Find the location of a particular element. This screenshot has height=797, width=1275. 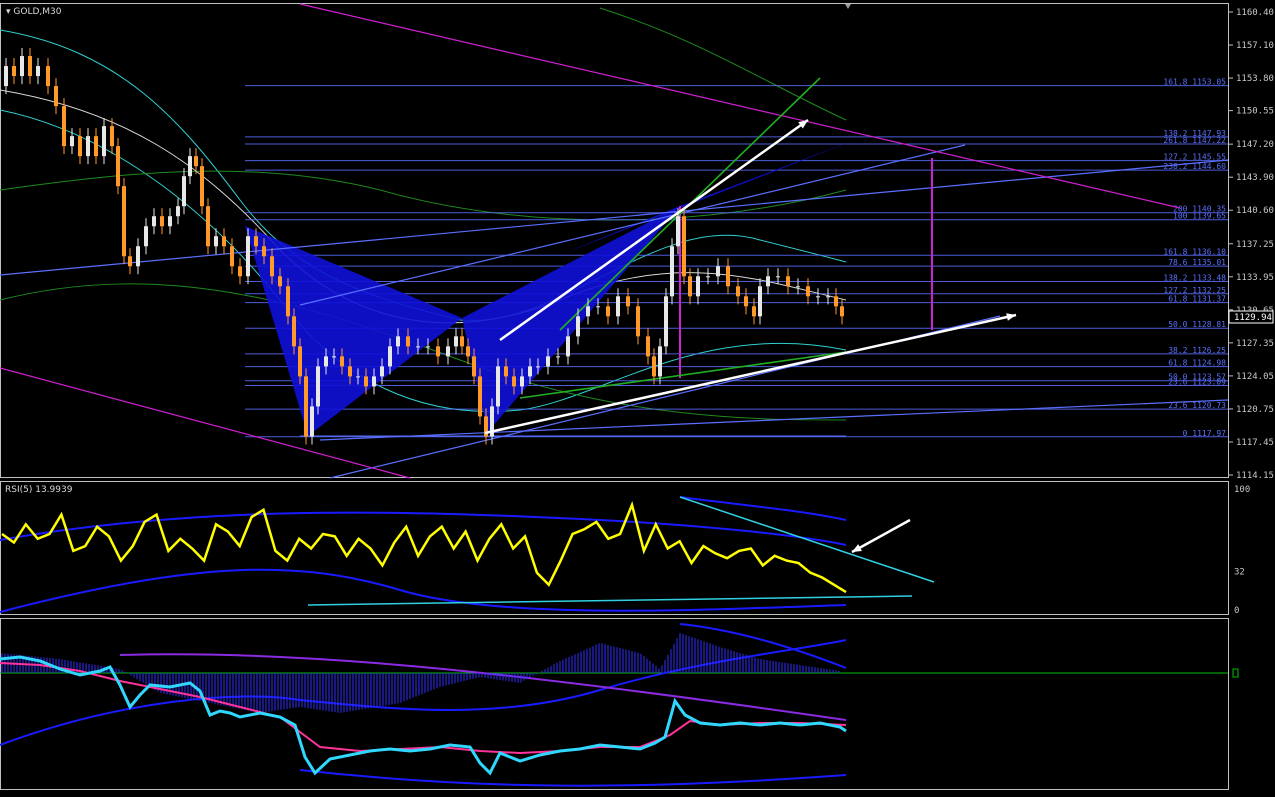

rsi-upper-band is located at coordinates (423, 528).